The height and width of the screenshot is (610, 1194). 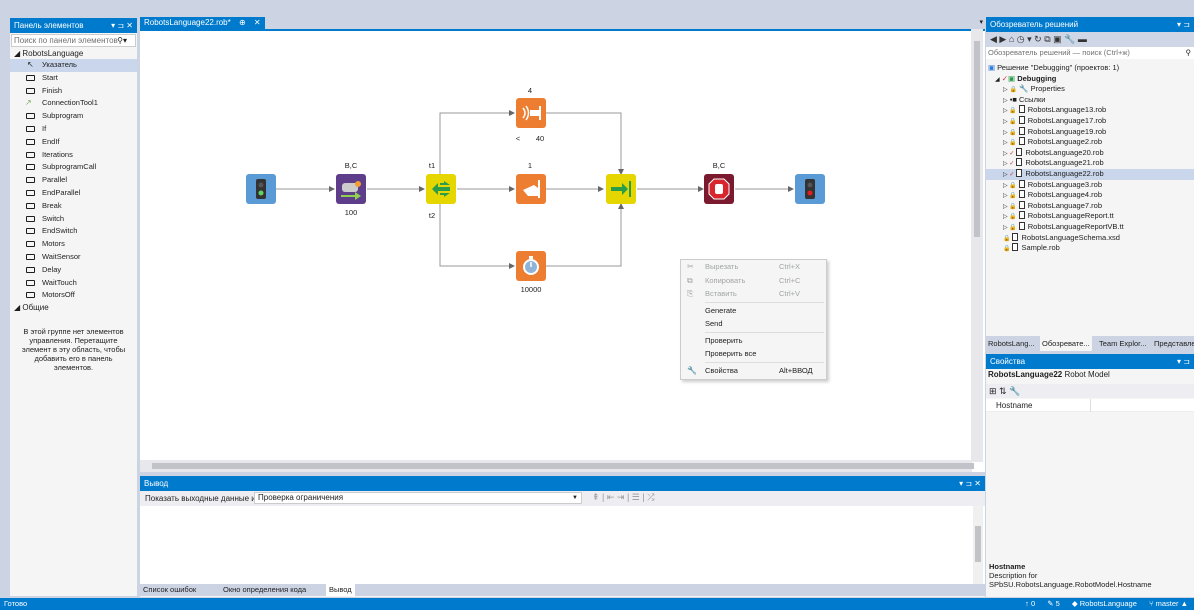 What do you see at coordinates (73, 129) in the screenshot?
I see `toolbox-item: If` at bounding box center [73, 129].